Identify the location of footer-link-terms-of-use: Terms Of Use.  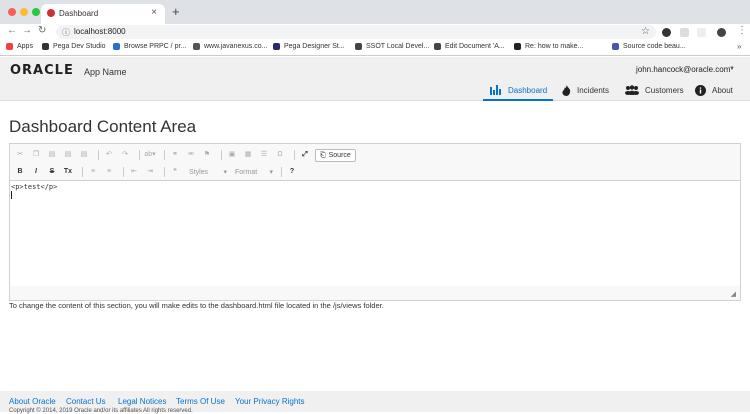
(200, 401).